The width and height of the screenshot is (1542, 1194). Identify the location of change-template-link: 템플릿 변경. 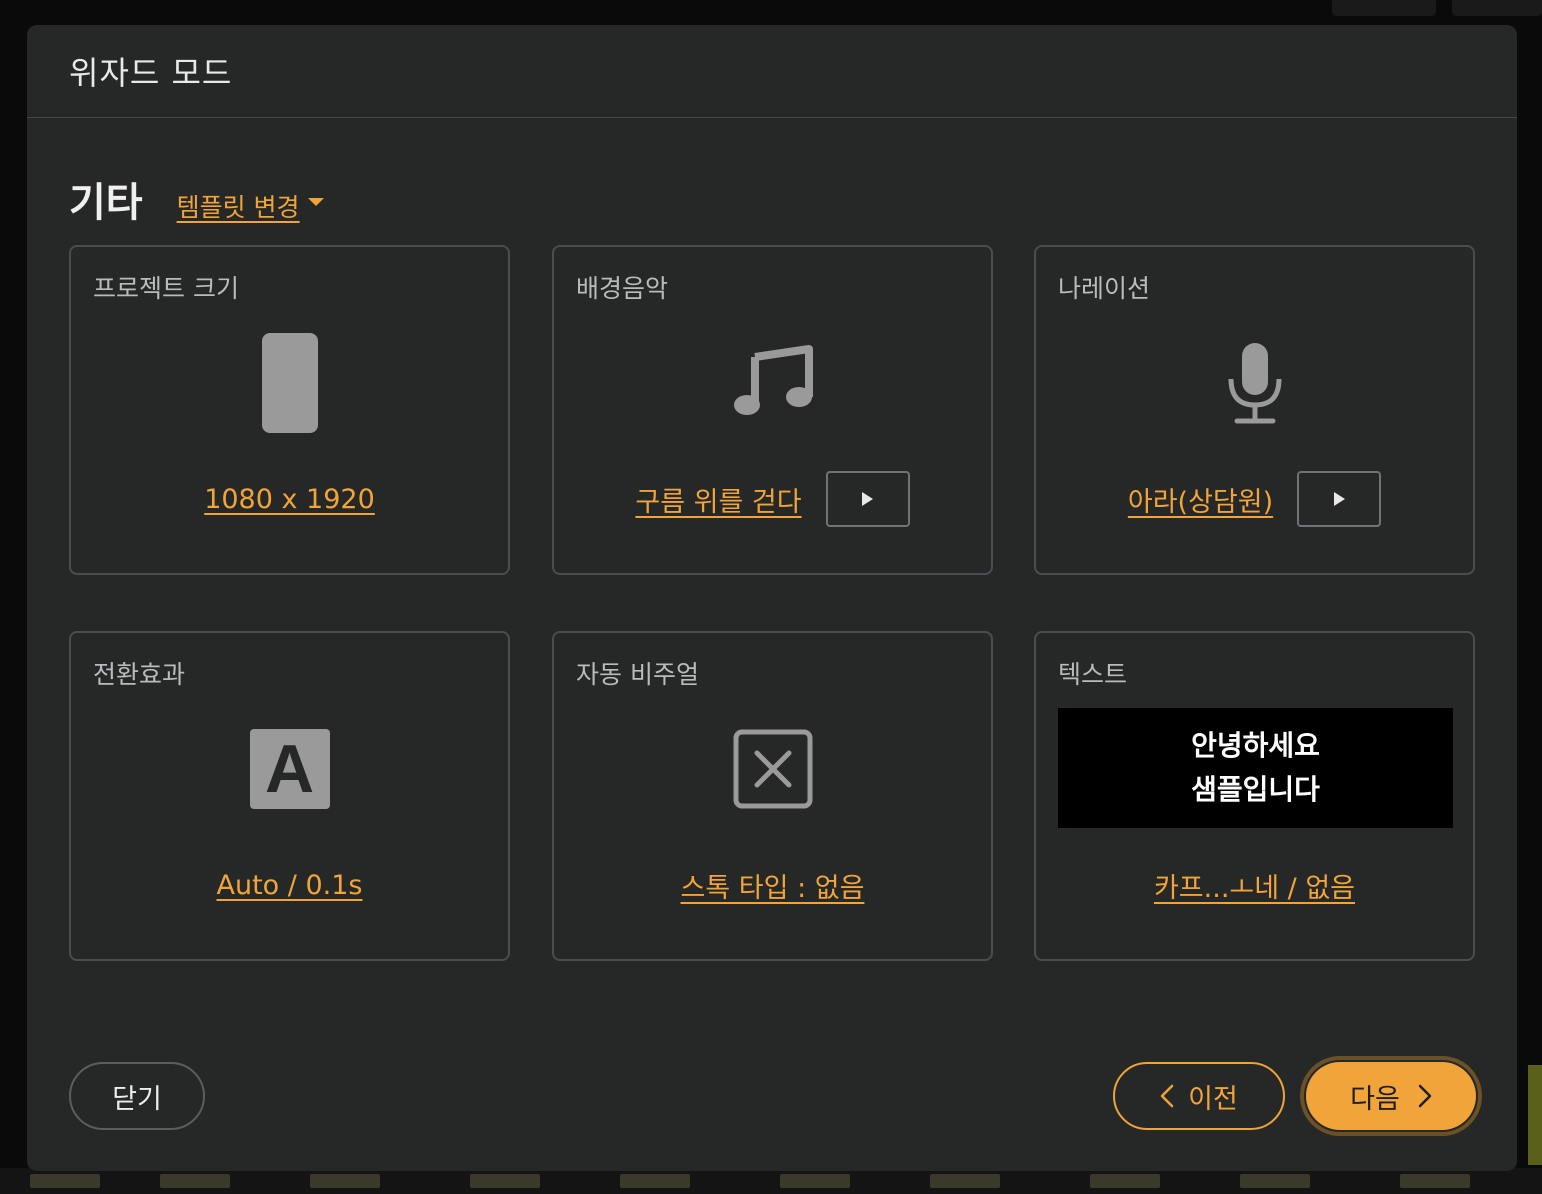
(250, 206).